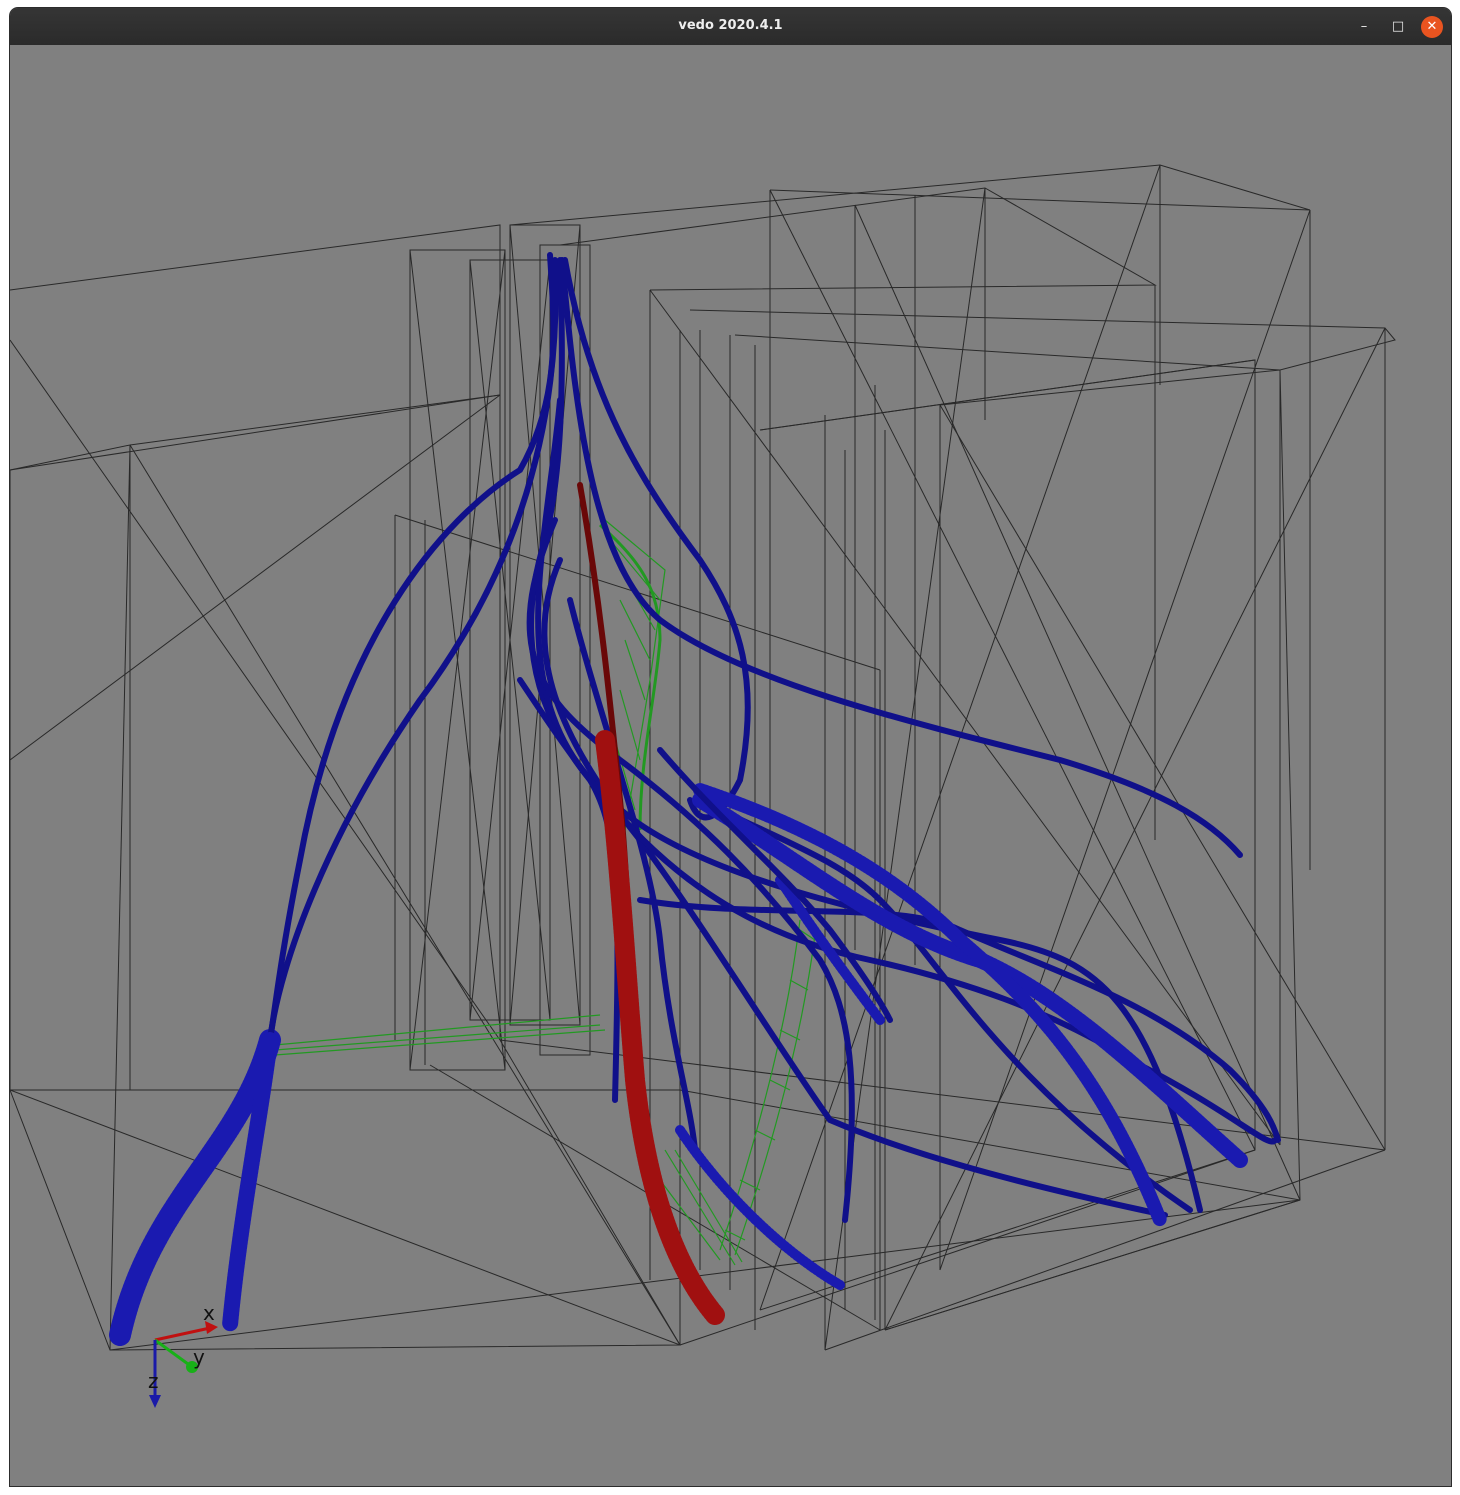 The image size is (1460, 1495). I want to click on x-axis-label: x, so click(209, 1313).